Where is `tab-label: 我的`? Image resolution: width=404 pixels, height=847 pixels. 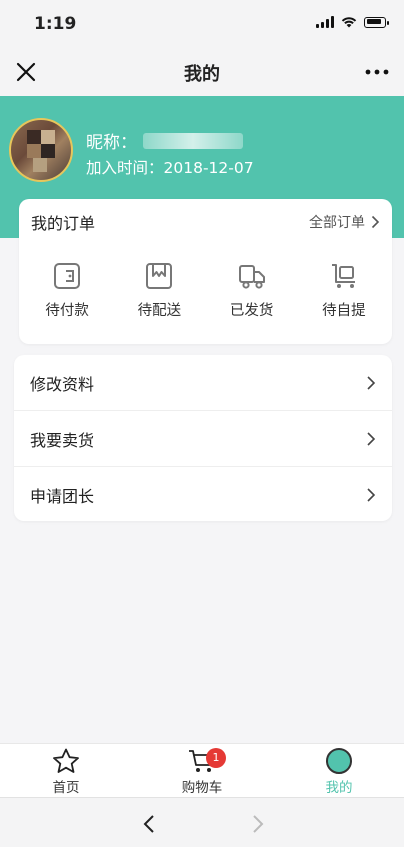 tab-label: 我的 is located at coordinates (339, 788).